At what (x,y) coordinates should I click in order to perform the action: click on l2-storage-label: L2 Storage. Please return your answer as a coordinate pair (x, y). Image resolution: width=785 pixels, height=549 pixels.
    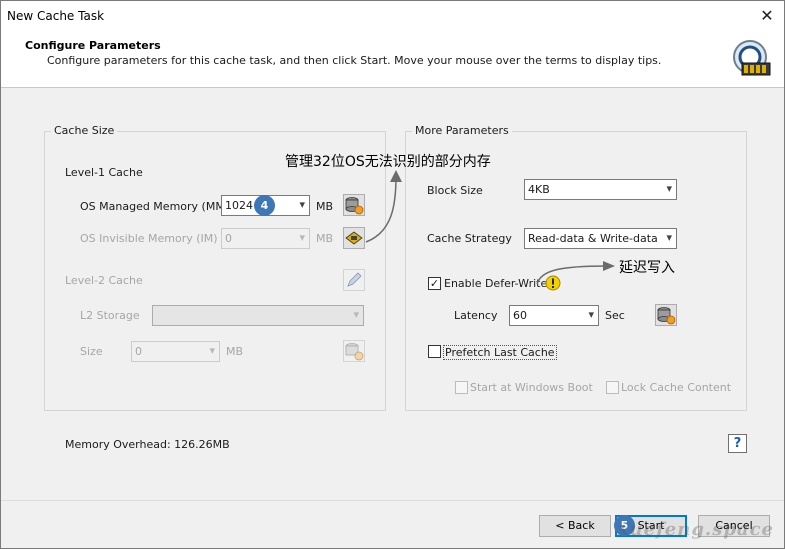
    Looking at the image, I should click on (110, 315).